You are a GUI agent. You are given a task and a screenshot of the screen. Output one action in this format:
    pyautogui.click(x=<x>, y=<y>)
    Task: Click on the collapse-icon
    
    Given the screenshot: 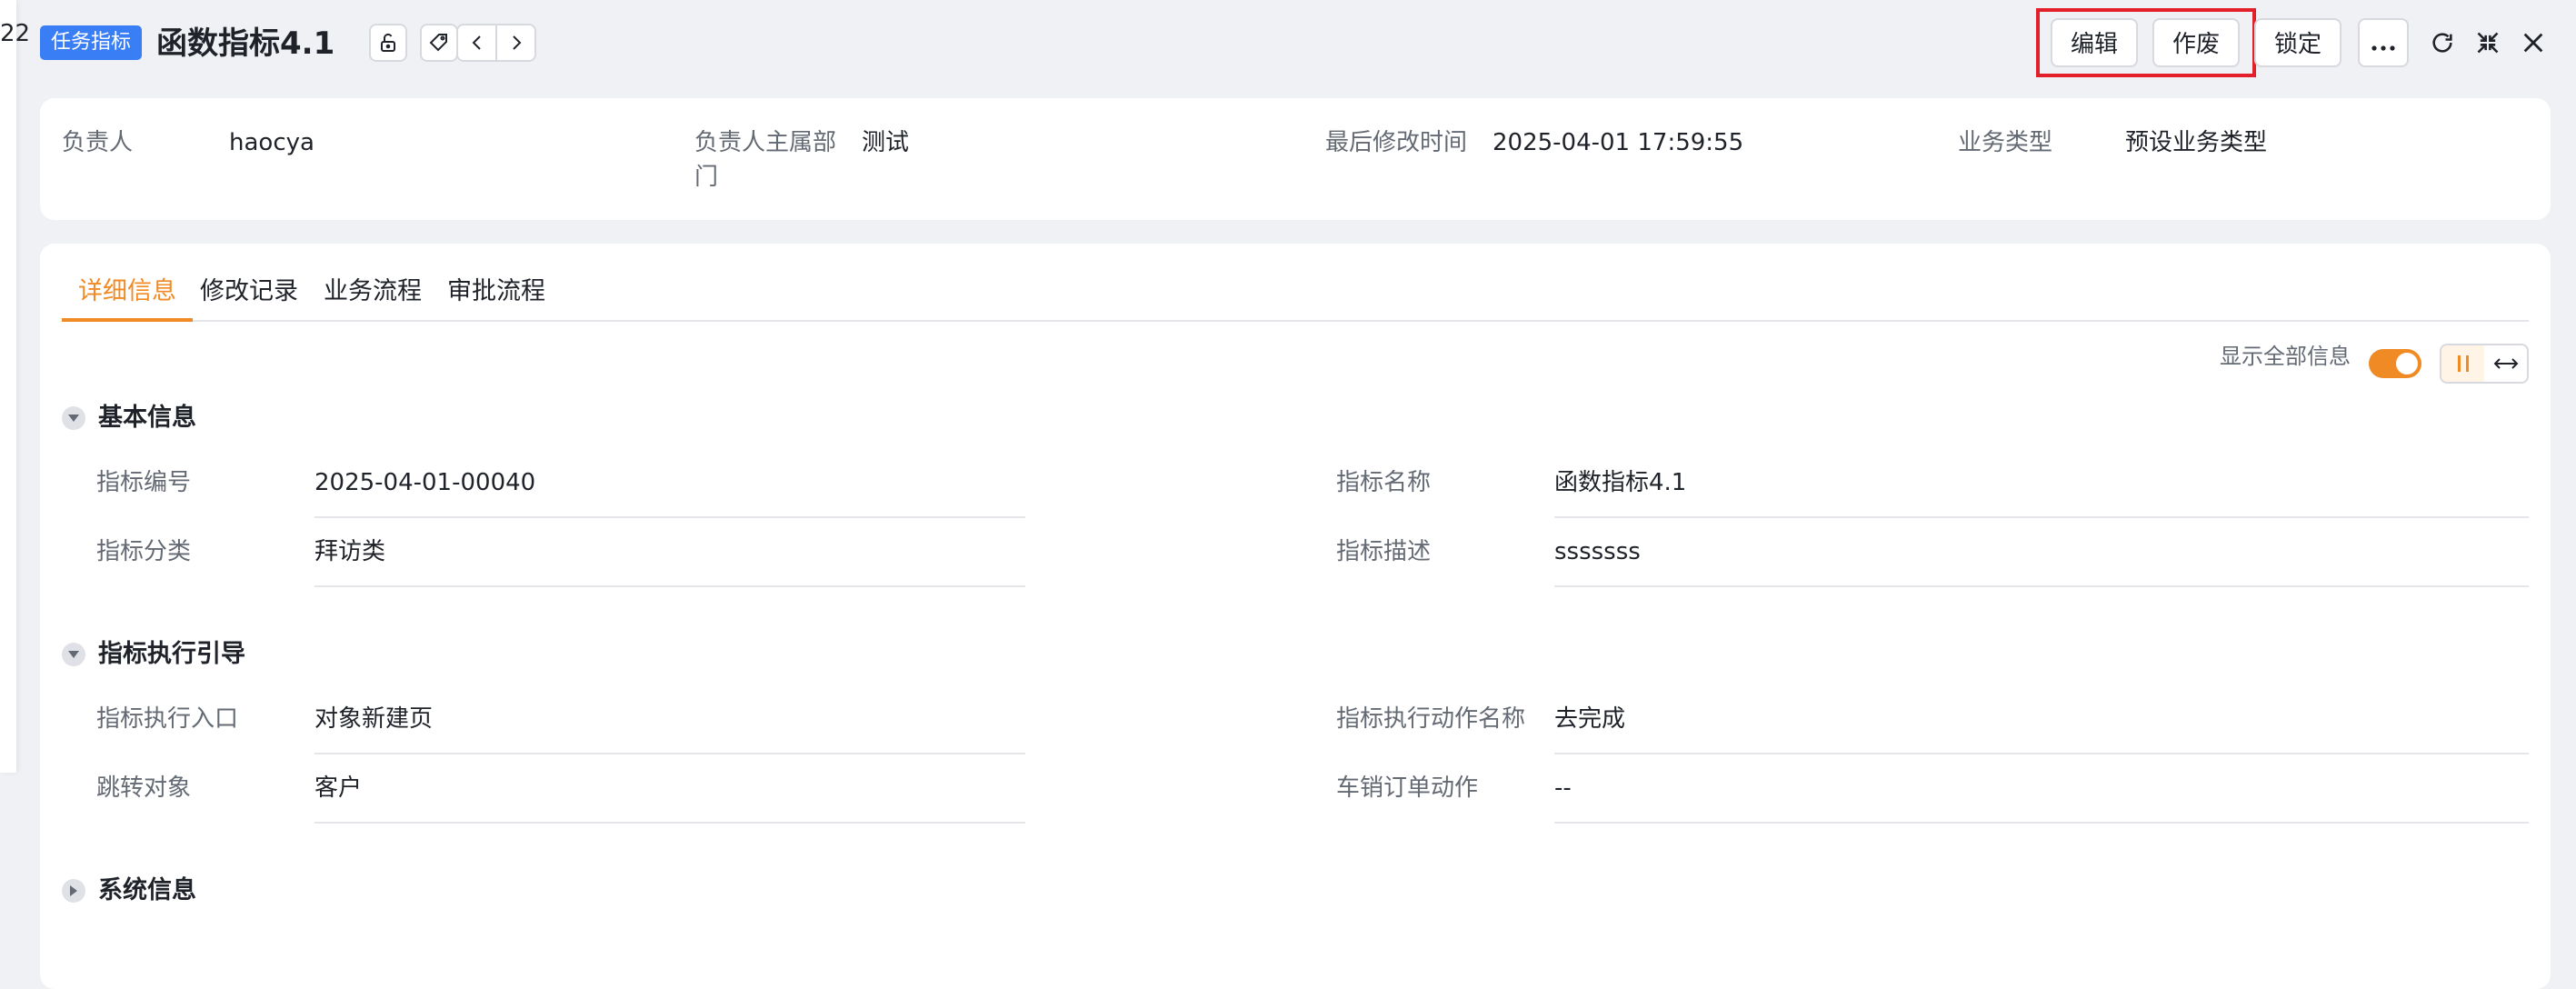 What is the action you would take?
    pyautogui.click(x=2488, y=43)
    